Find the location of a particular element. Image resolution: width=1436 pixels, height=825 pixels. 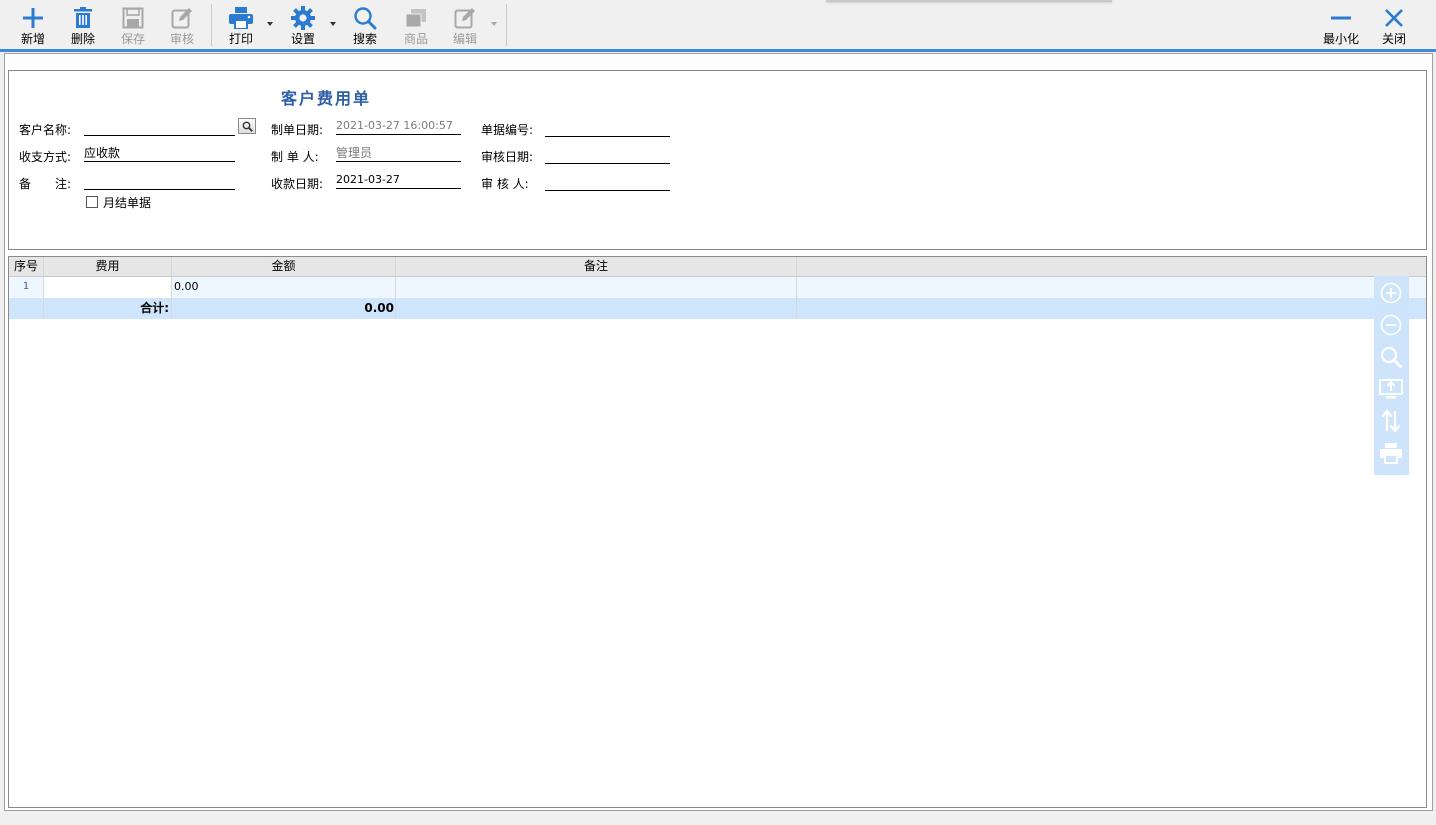

total-label: 合计: is located at coordinates (108, 308).